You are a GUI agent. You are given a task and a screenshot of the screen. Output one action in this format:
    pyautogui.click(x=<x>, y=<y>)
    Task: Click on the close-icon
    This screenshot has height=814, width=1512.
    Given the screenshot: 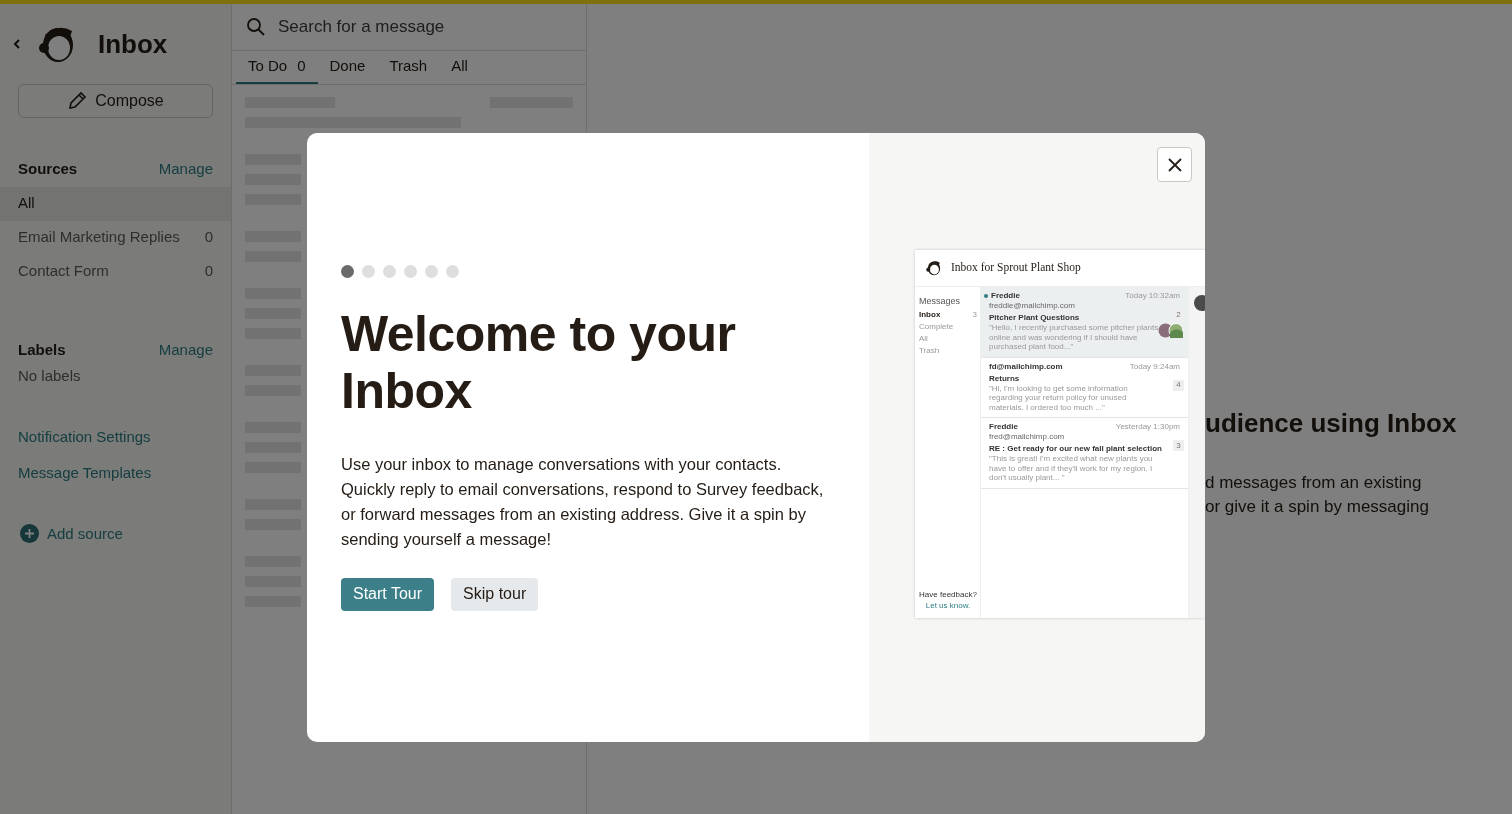 What is the action you would take?
    pyautogui.click(x=1174, y=164)
    